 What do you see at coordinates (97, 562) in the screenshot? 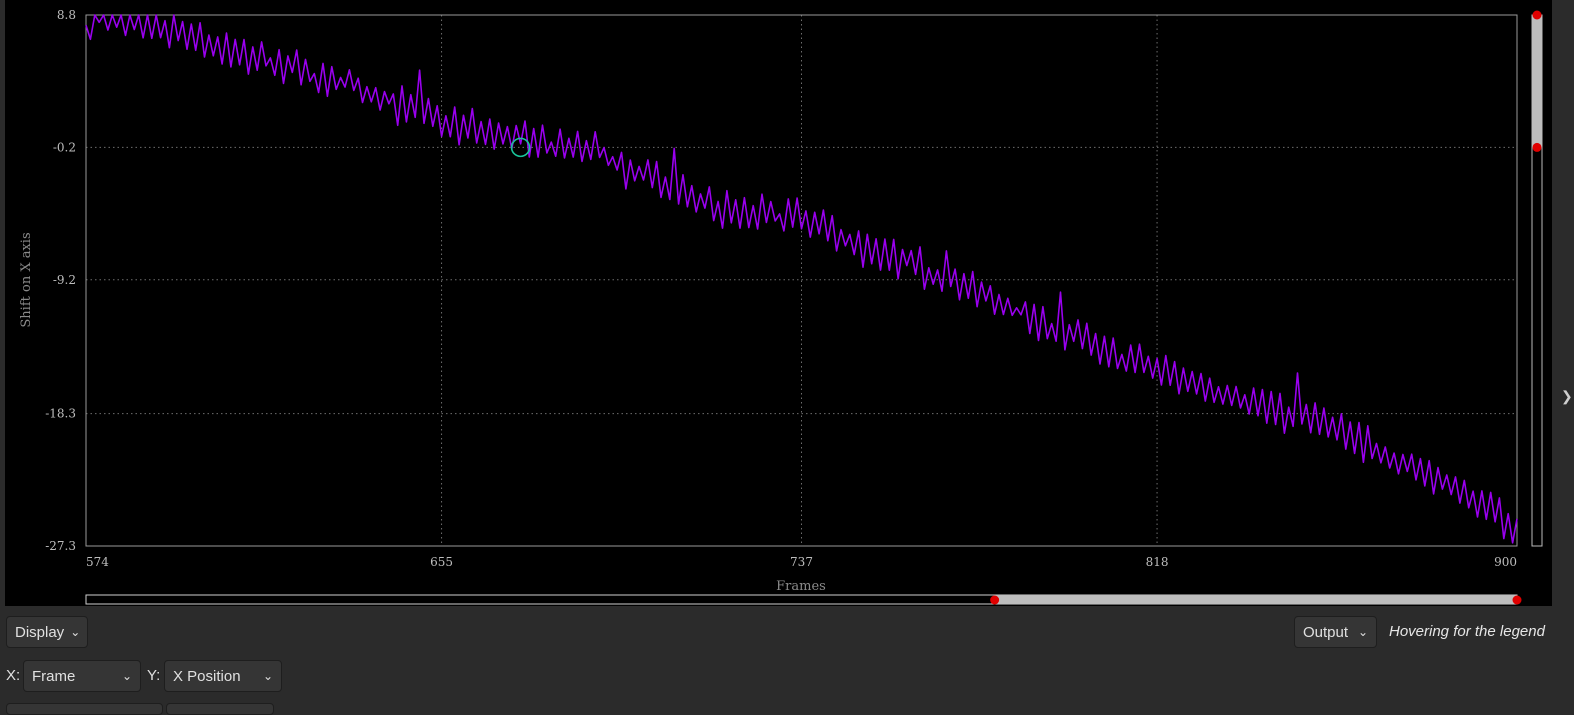
I see `x-tick-label: 574` at bounding box center [97, 562].